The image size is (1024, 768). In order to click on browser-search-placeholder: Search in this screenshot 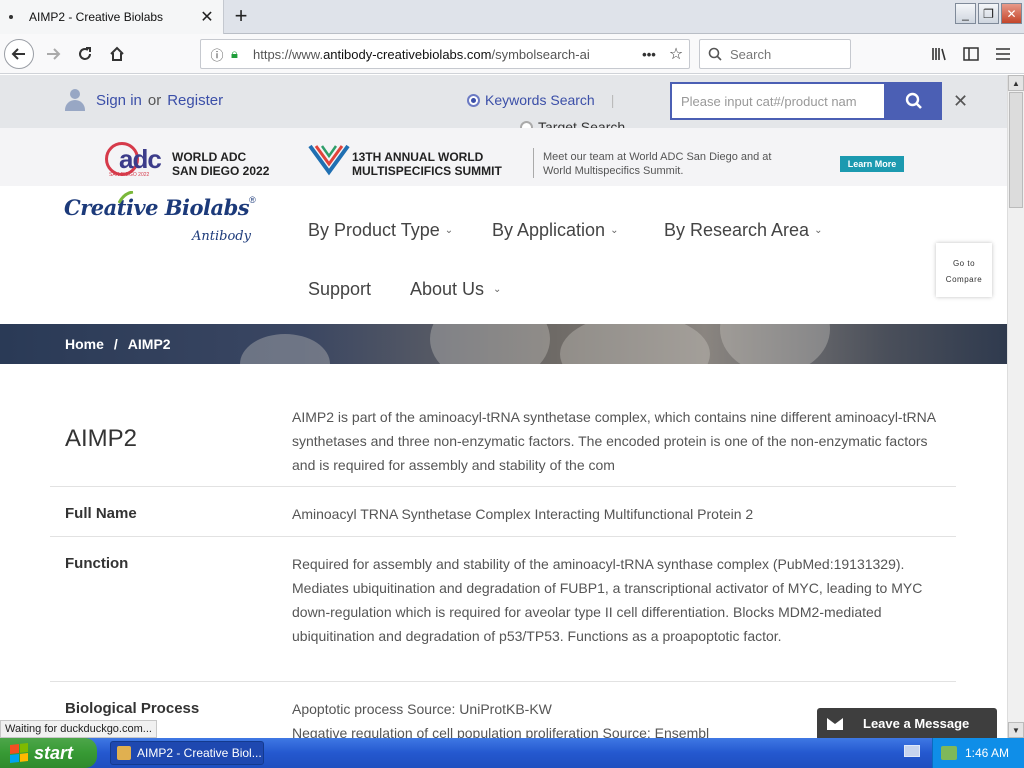, I will do `click(751, 54)`.